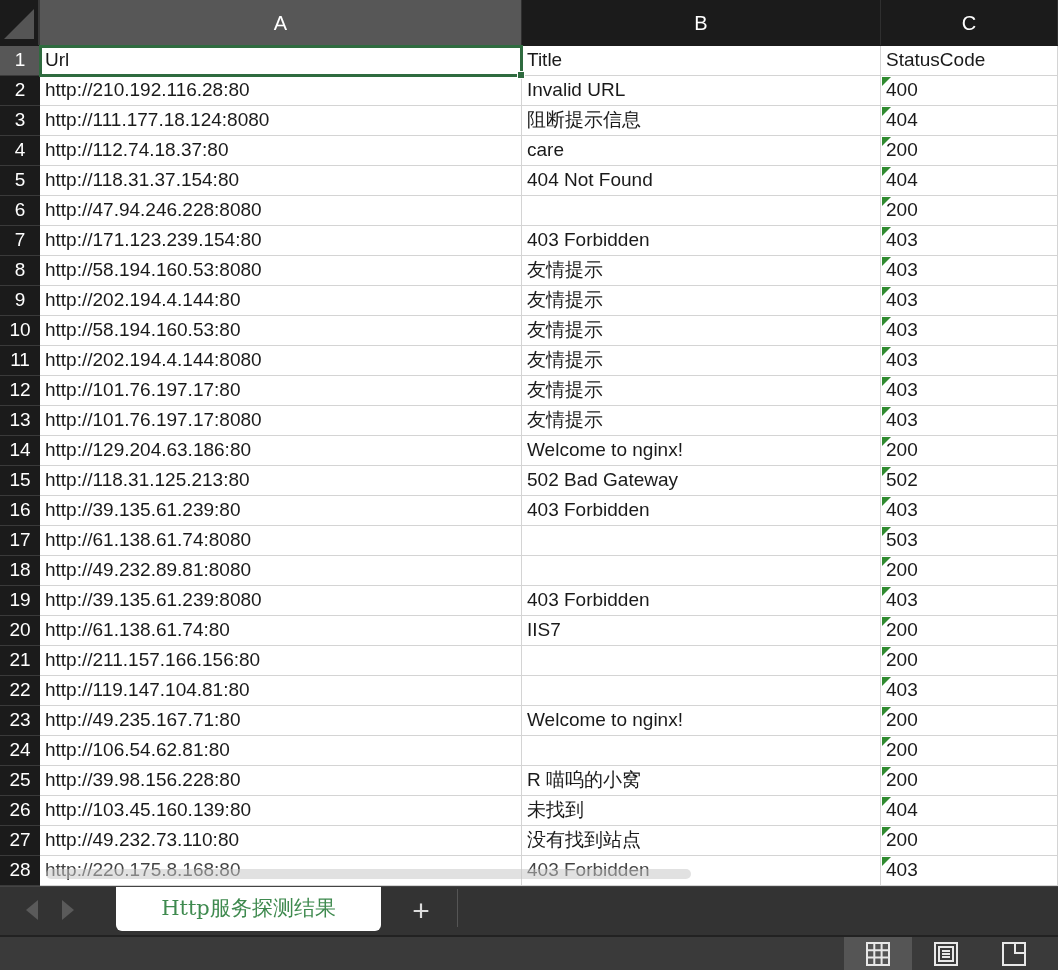 The image size is (1058, 970). What do you see at coordinates (281, 631) in the screenshot?
I see `table-cell: http://61.138.61.74:80` at bounding box center [281, 631].